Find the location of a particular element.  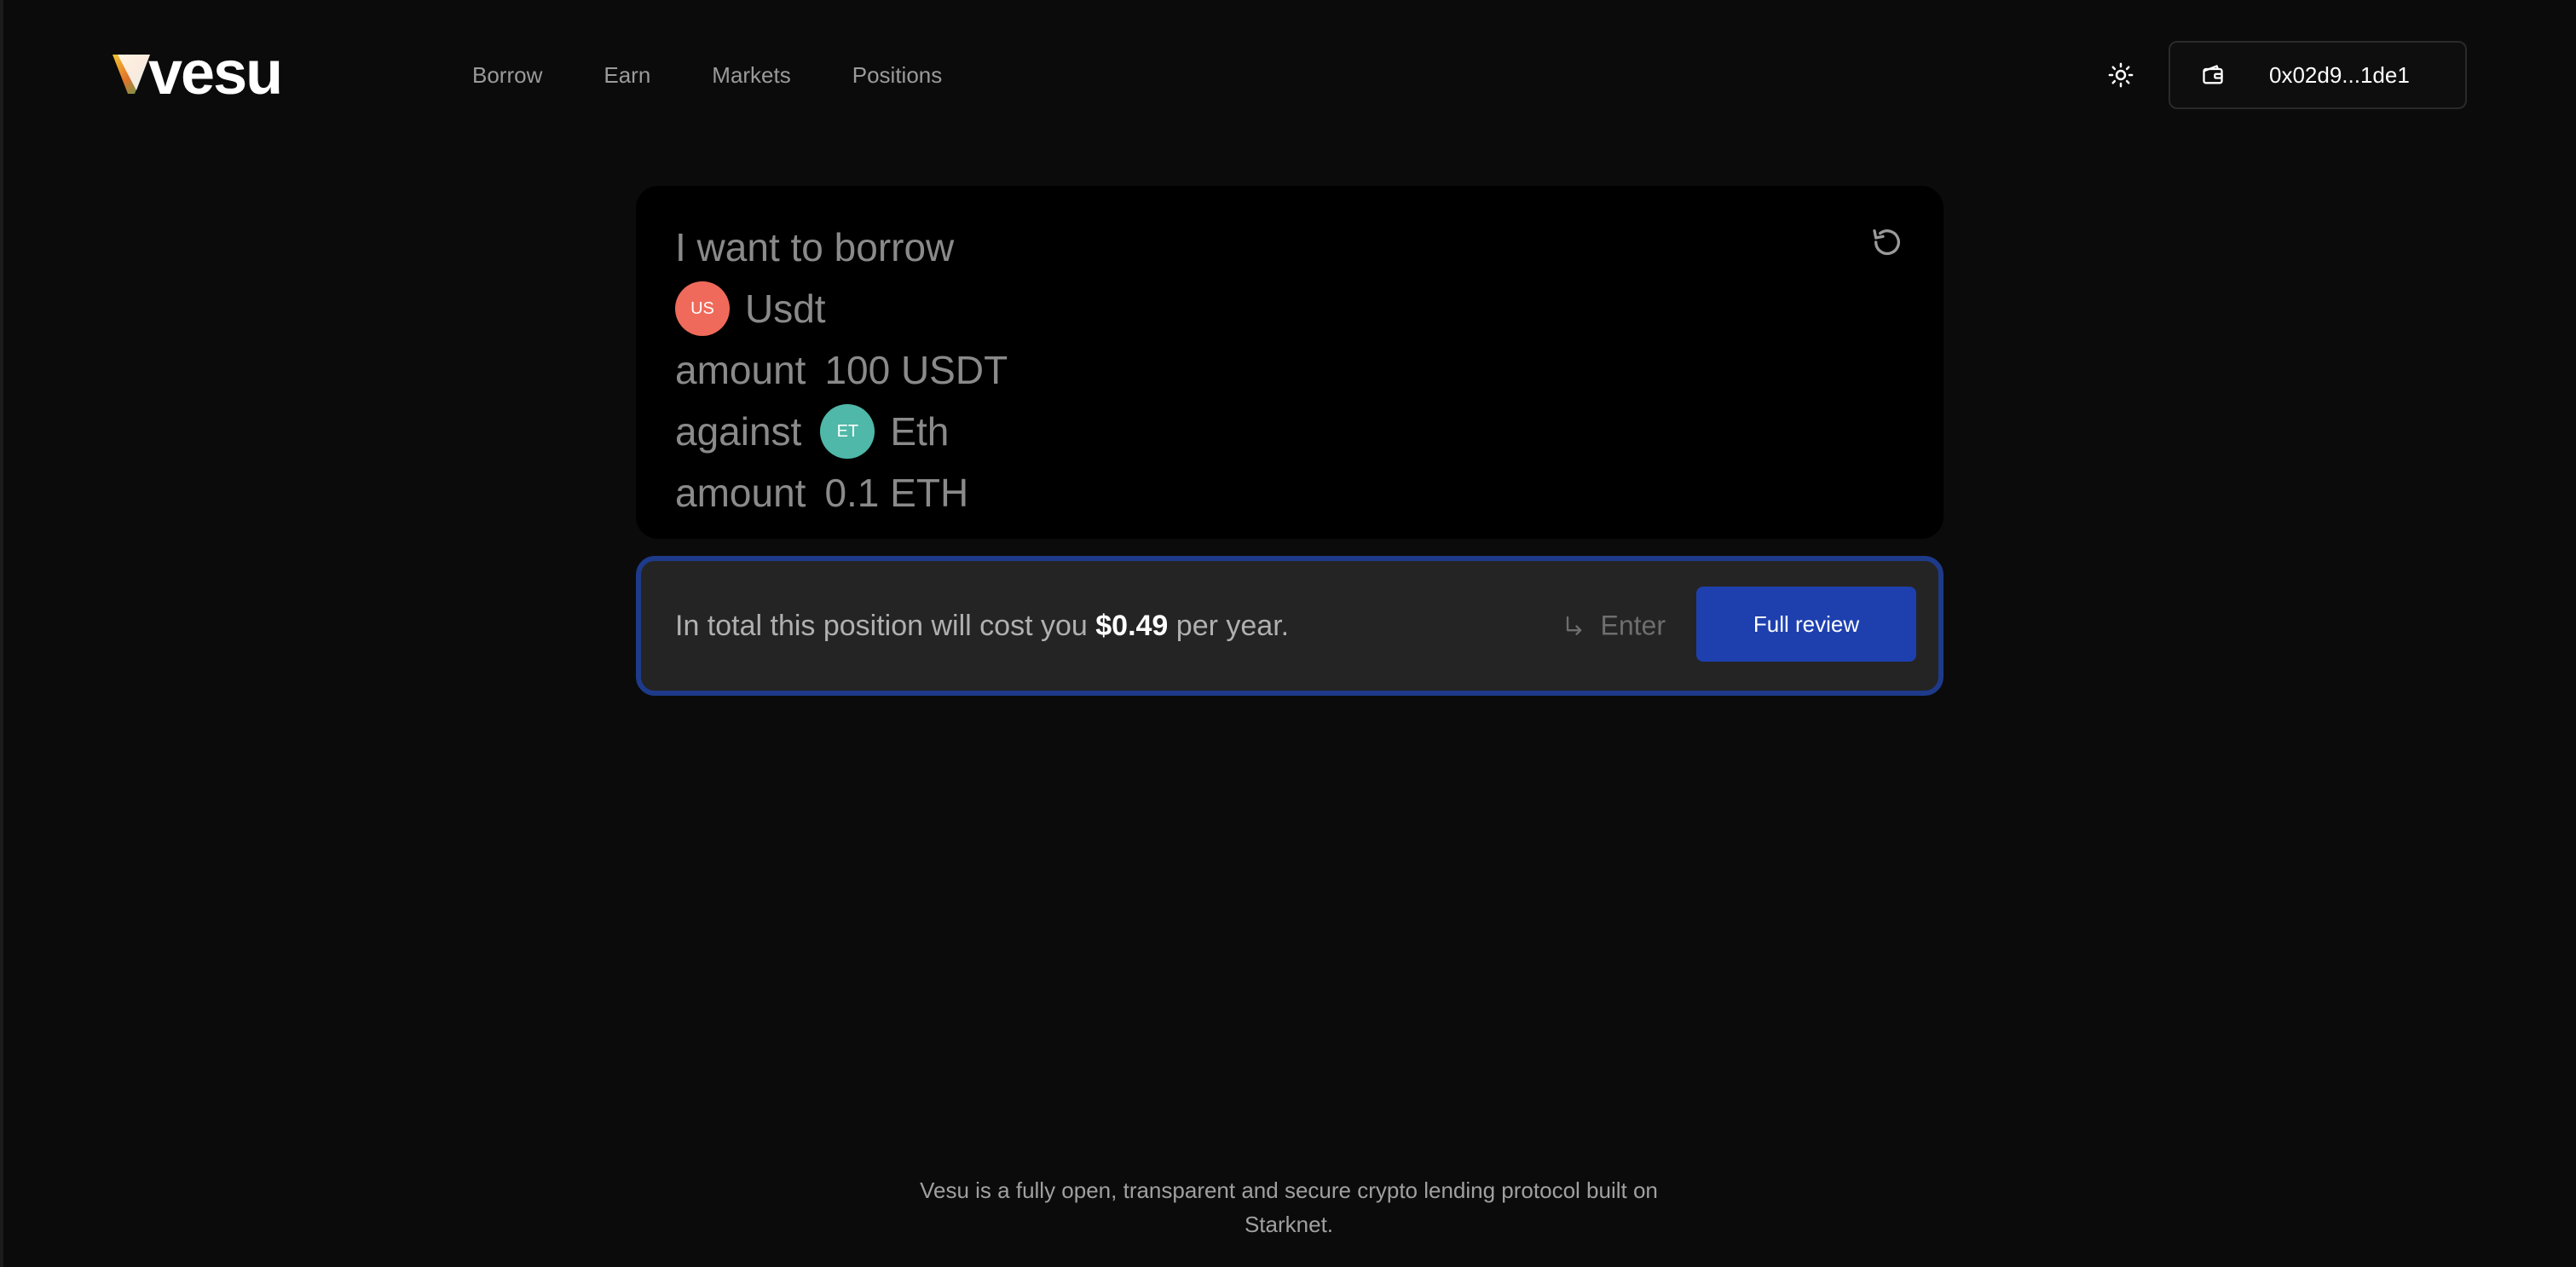

cost-amount: $0.49 is located at coordinates (1132, 625).